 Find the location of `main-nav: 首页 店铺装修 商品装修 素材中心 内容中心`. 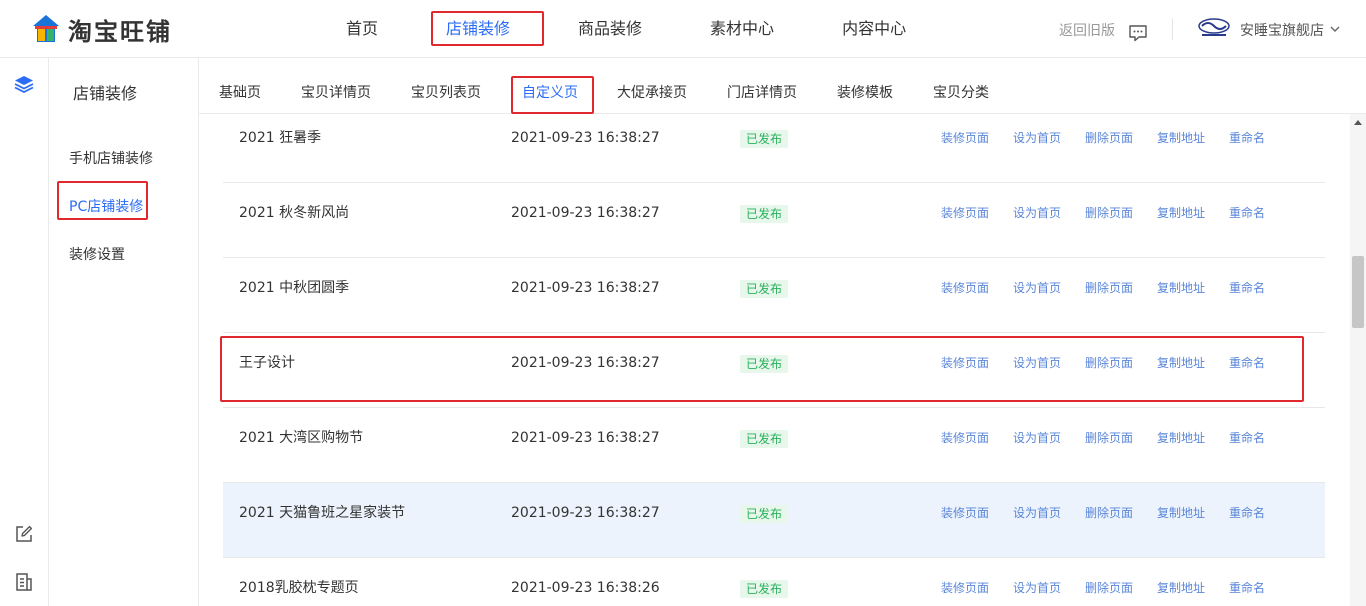

main-nav: 首页 店铺装修 商品装修 素材中心 内容中心 is located at coordinates (644, 29).